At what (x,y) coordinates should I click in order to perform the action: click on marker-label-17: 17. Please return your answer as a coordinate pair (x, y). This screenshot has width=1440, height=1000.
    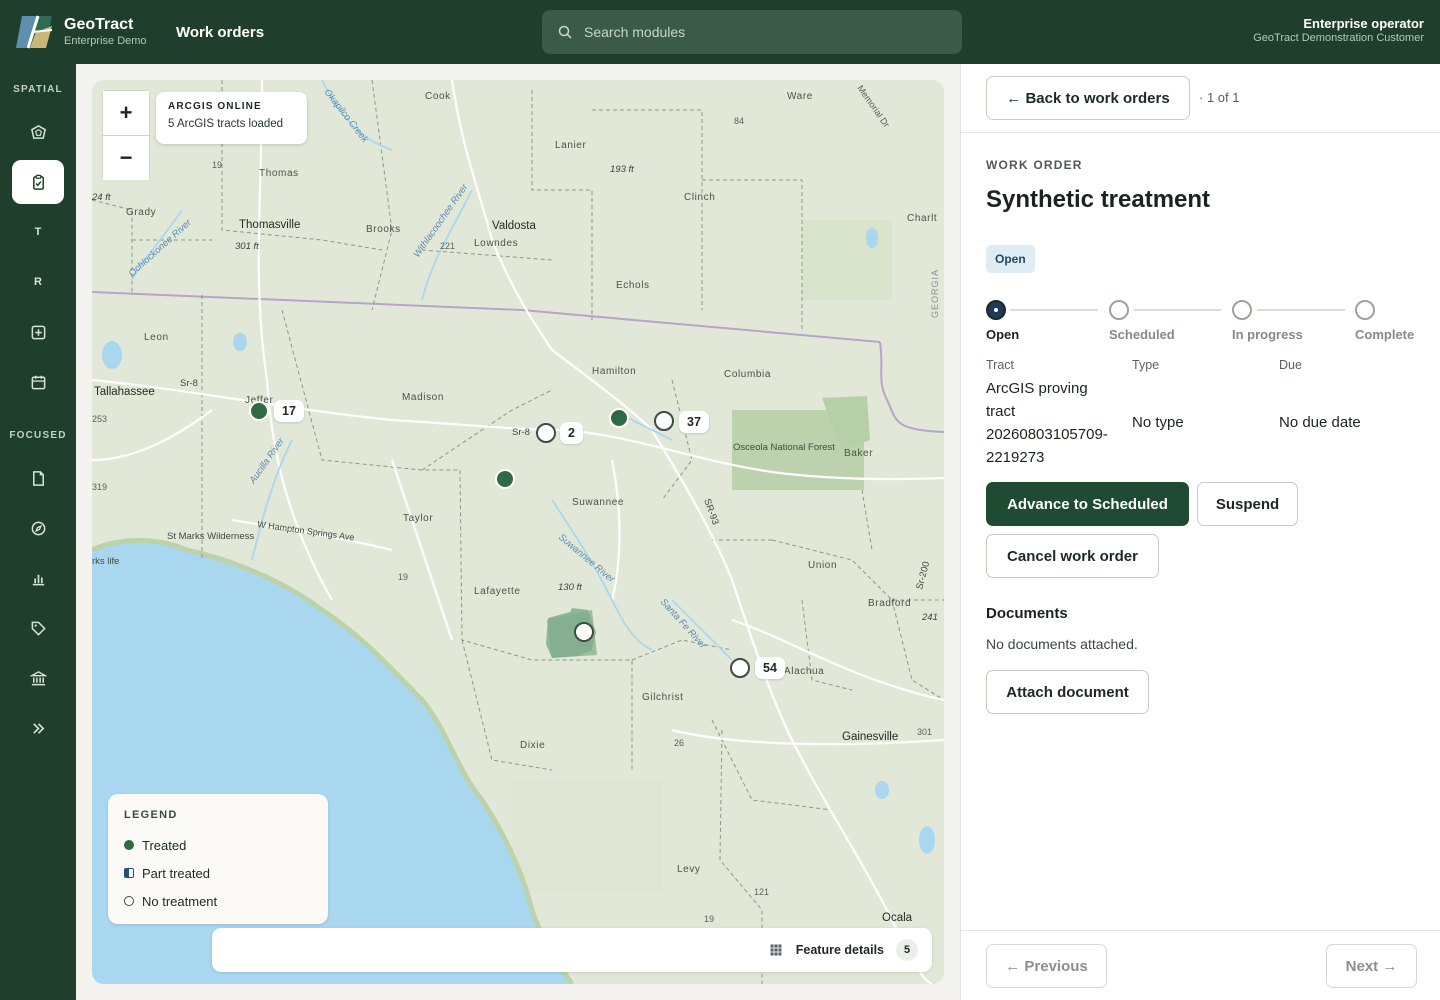
    Looking at the image, I should click on (289, 411).